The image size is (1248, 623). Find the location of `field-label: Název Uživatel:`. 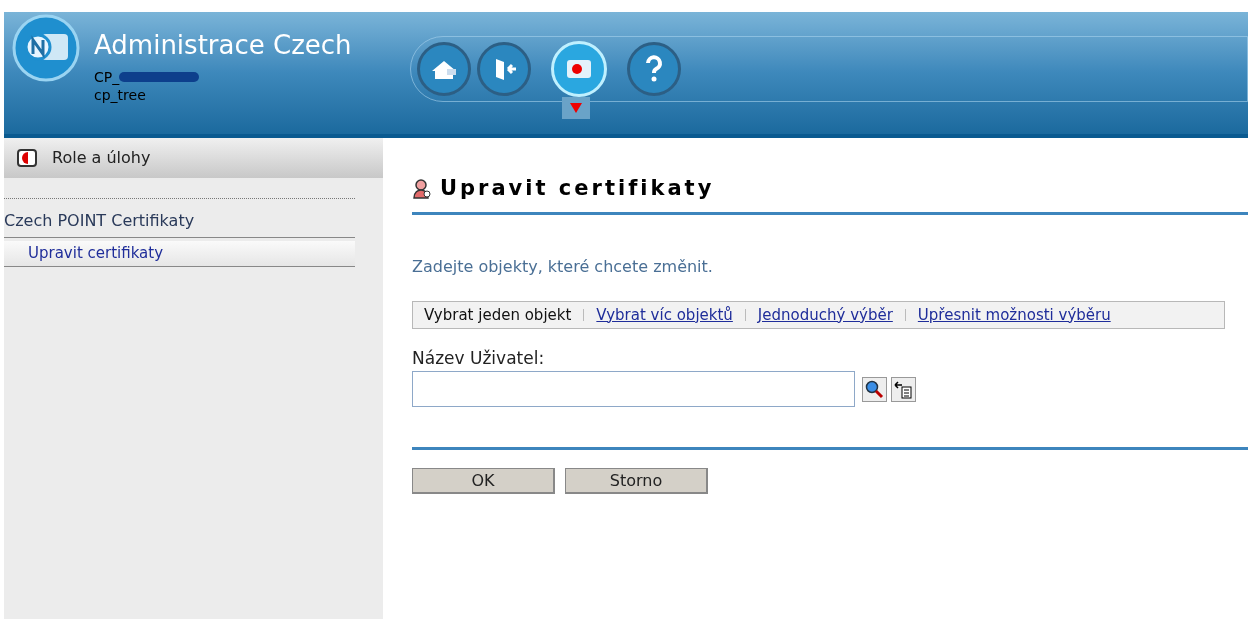

field-label: Název Uživatel: is located at coordinates (479, 358).